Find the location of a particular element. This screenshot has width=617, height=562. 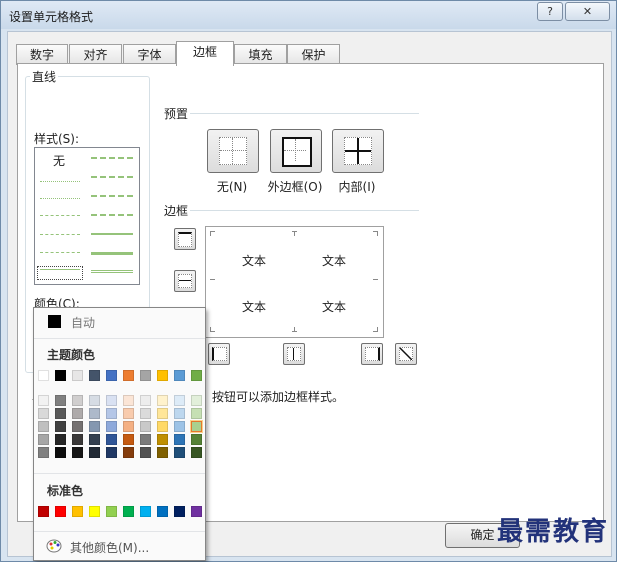

close-button: ✕ is located at coordinates (587, 11).